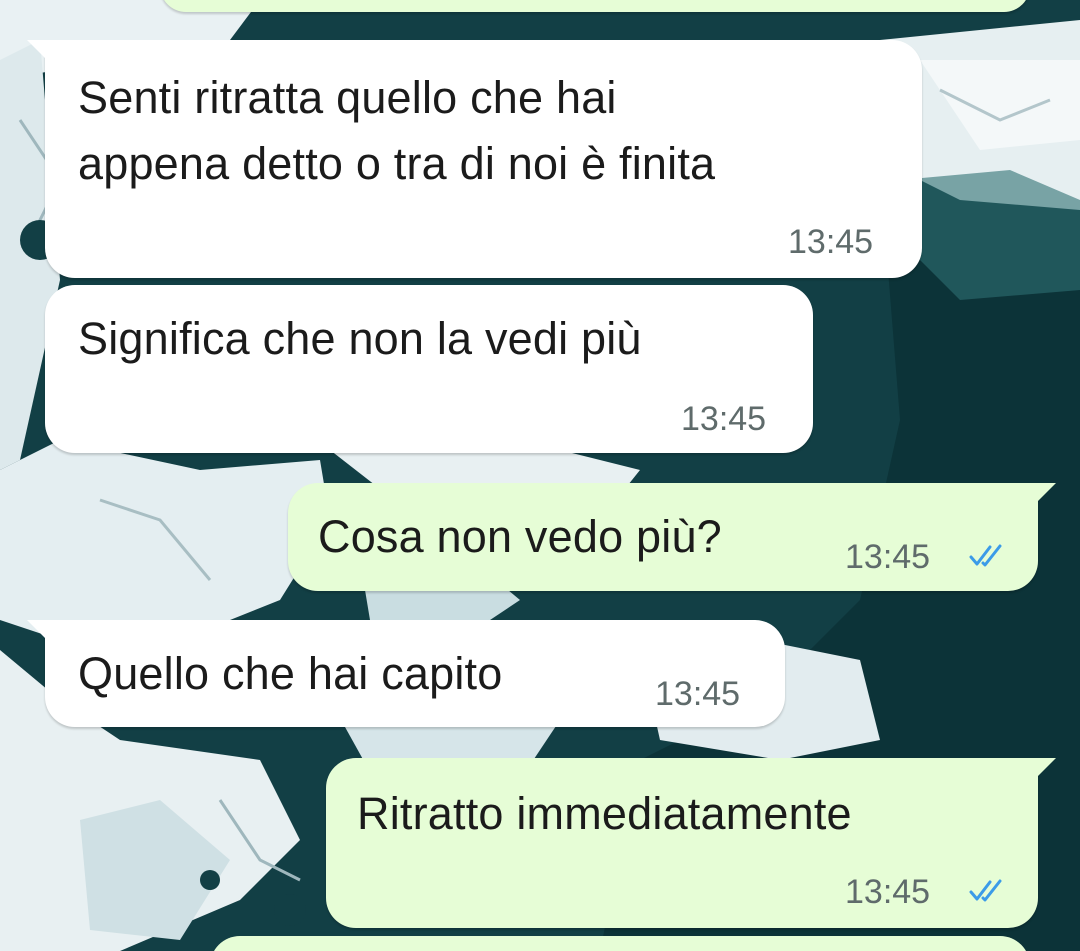  What do you see at coordinates (604, 813) in the screenshot?
I see `message-text: Ritratto immediatamente` at bounding box center [604, 813].